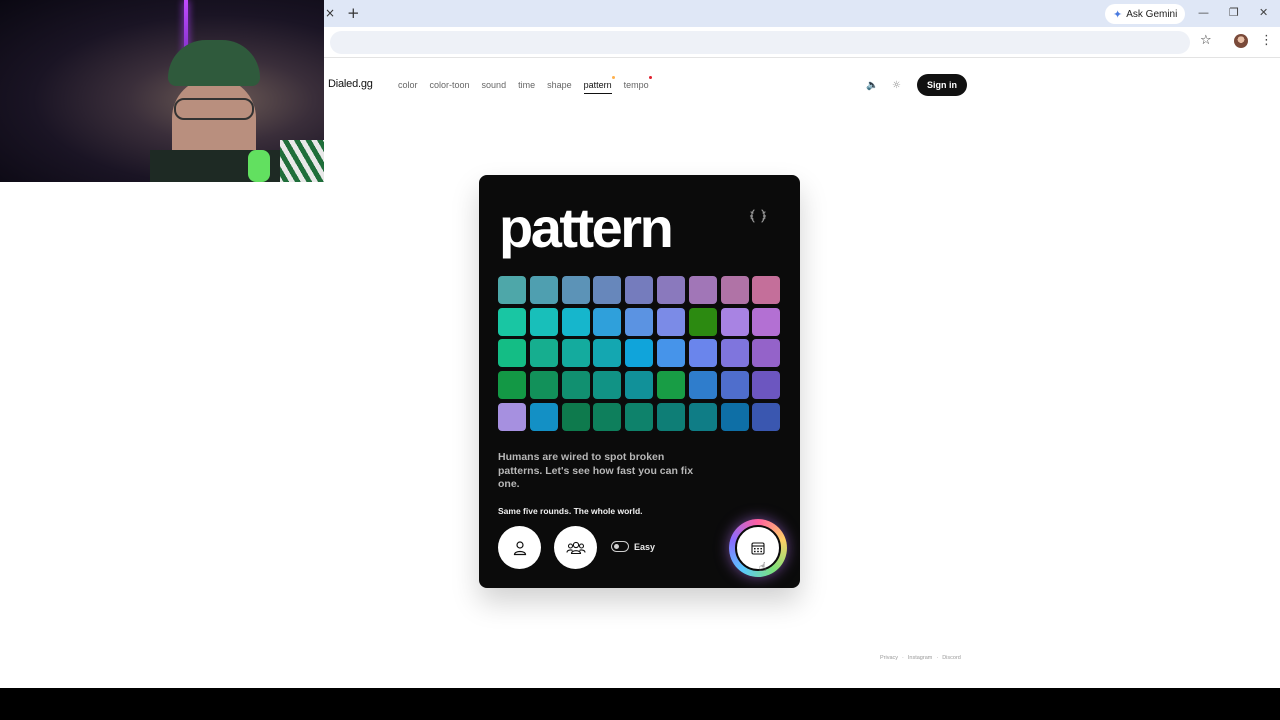 Image resolution: width=1280 pixels, height=720 pixels. Describe the element at coordinates (1266, 40) in the screenshot. I see `browser-menu-icon: ⋮` at that location.